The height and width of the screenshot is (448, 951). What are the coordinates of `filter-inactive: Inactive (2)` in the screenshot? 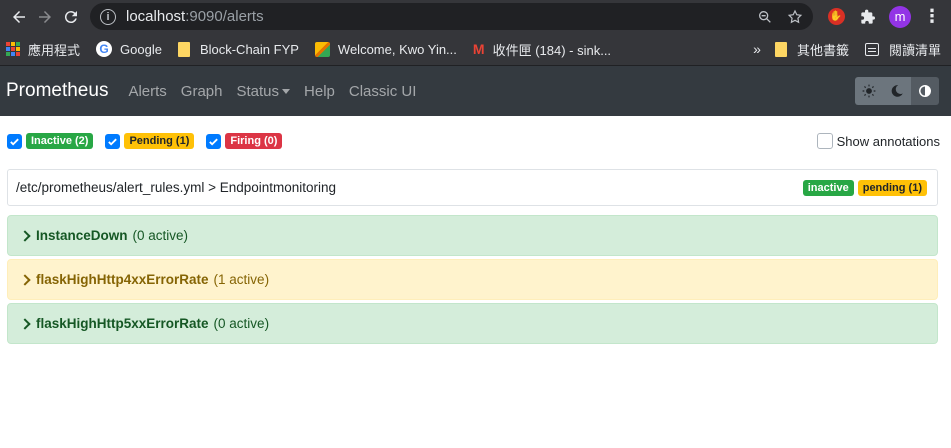 It's located at (50, 141).